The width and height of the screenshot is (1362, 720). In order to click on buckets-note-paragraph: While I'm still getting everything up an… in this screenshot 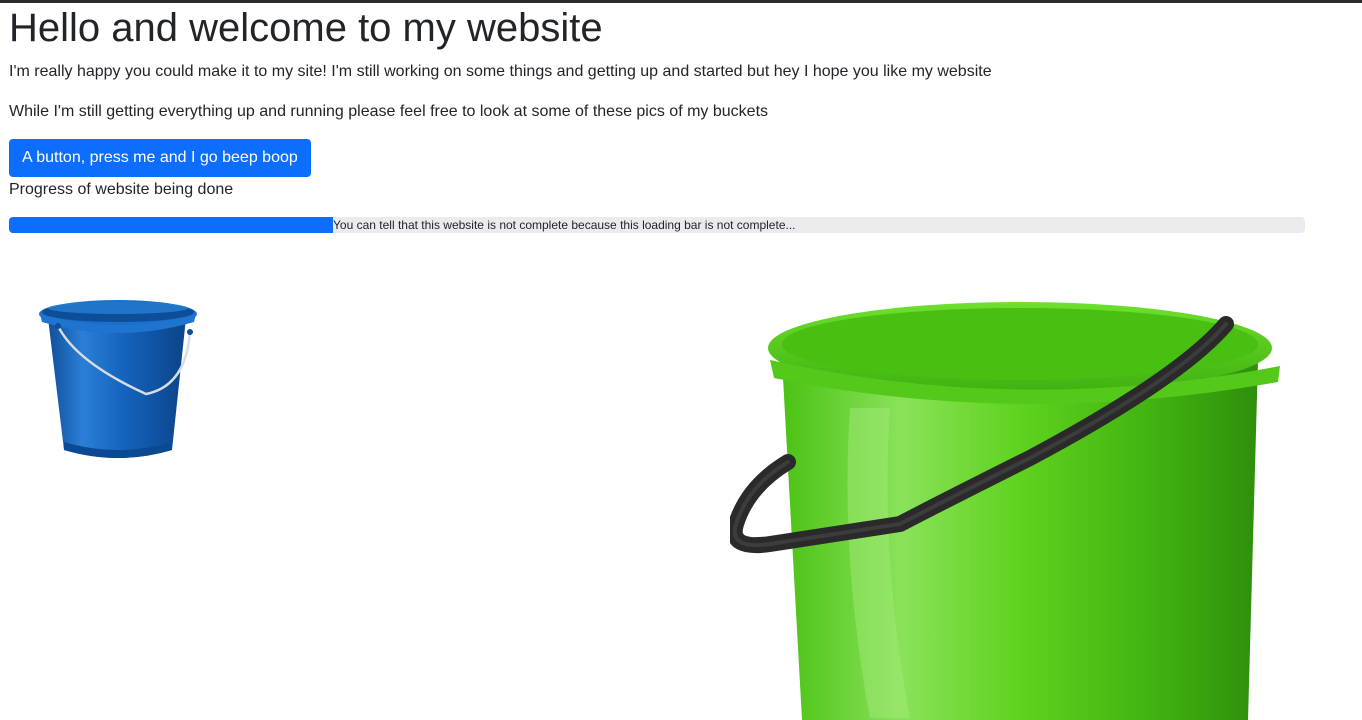, I will do `click(389, 111)`.